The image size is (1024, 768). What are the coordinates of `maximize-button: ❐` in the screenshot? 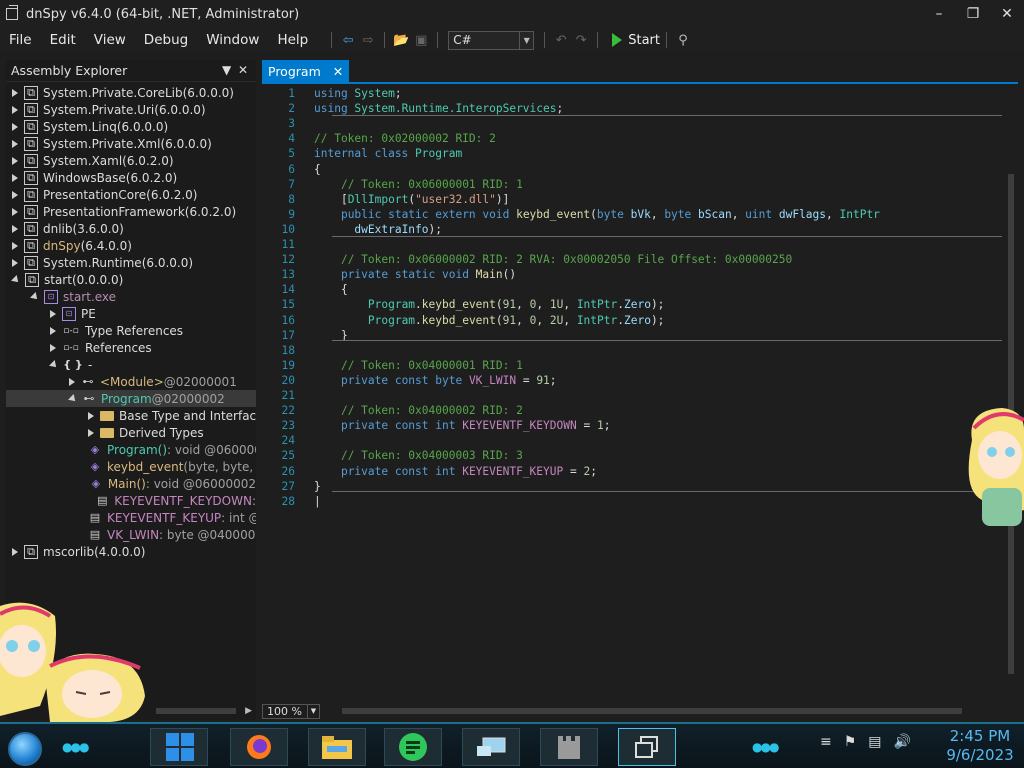 It's located at (973, 14).